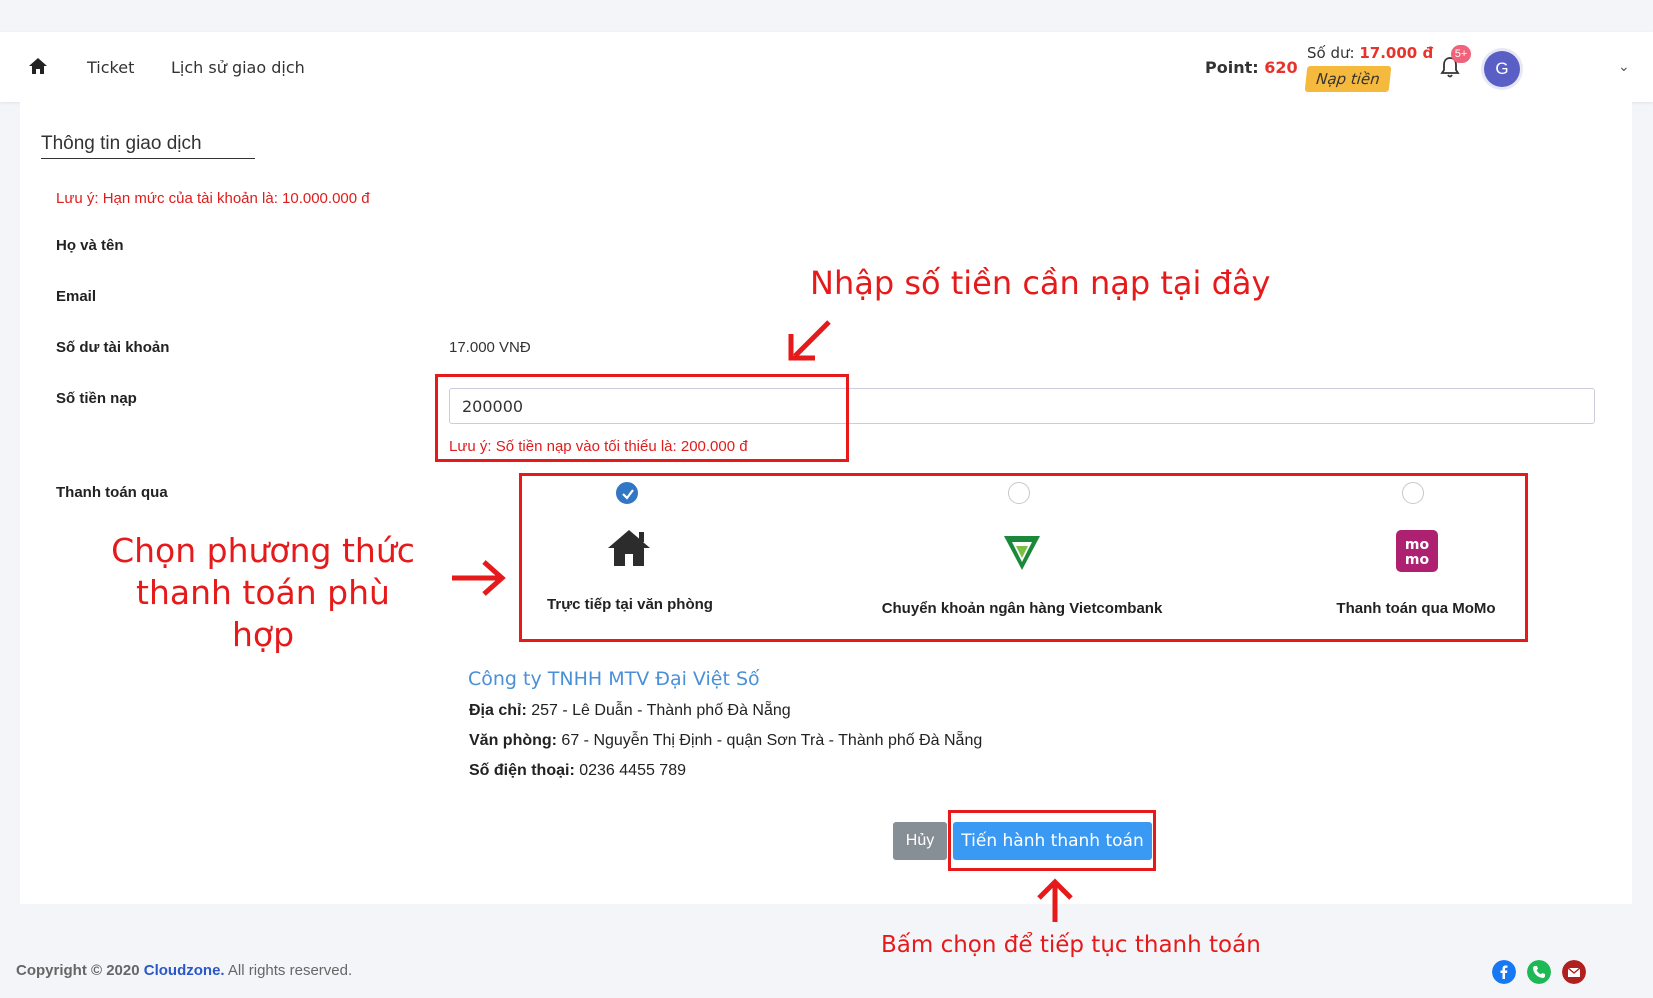 This screenshot has width=1653, height=998. What do you see at coordinates (1052, 840) in the screenshot?
I see `annotation-box-pay-button` at bounding box center [1052, 840].